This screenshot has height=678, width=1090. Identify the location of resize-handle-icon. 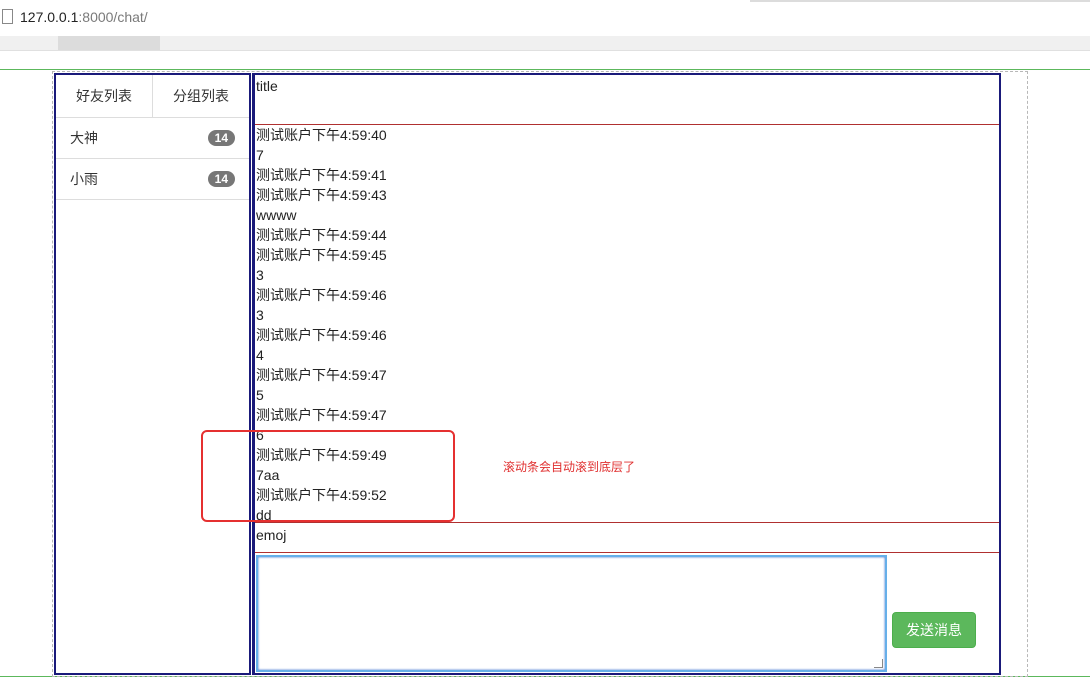
(878, 663).